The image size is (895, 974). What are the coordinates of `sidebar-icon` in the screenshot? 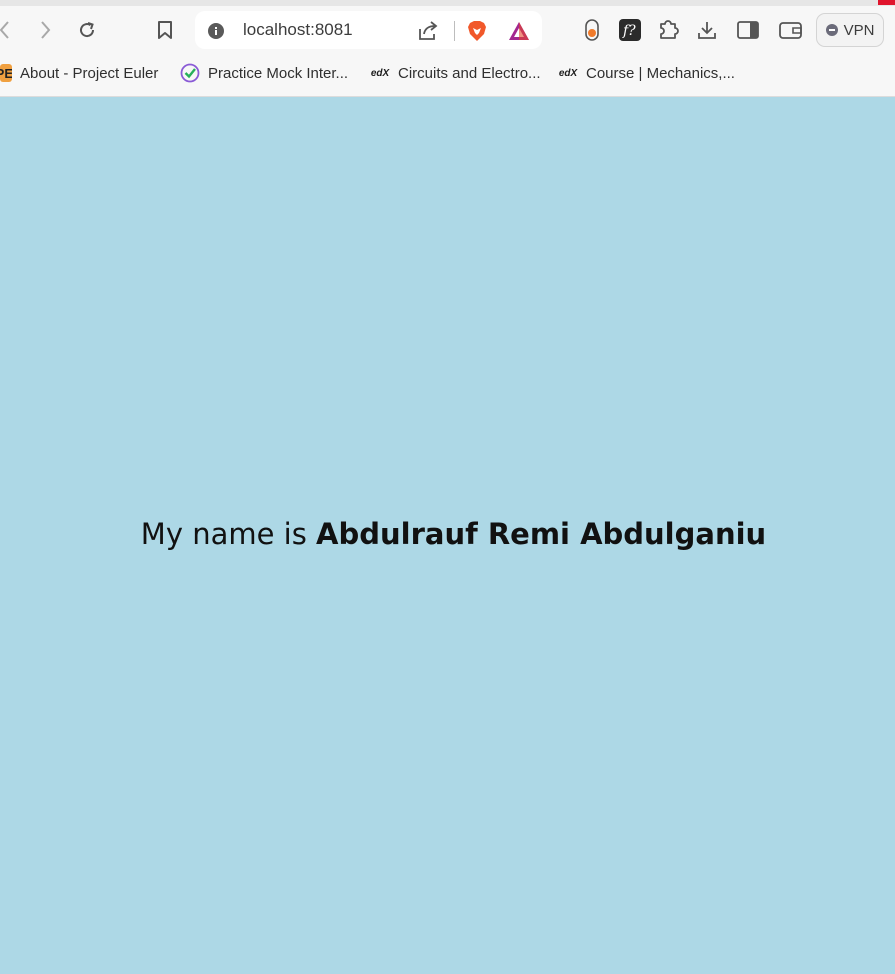 It's located at (748, 30).